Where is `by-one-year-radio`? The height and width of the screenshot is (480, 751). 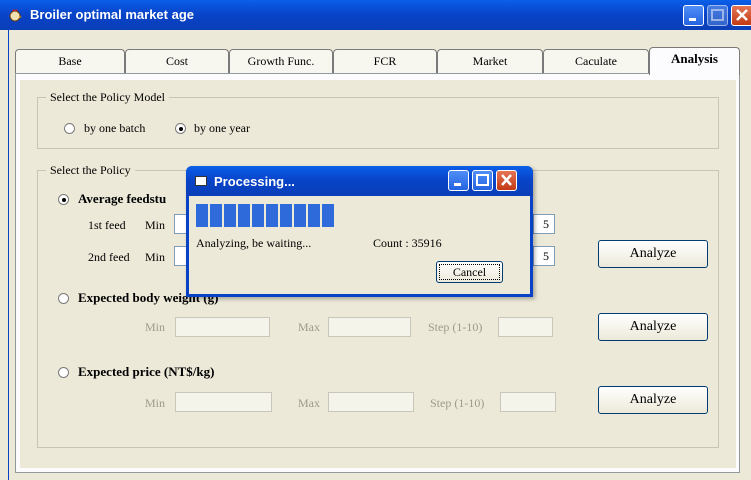 by-one-year-radio is located at coordinates (180, 128).